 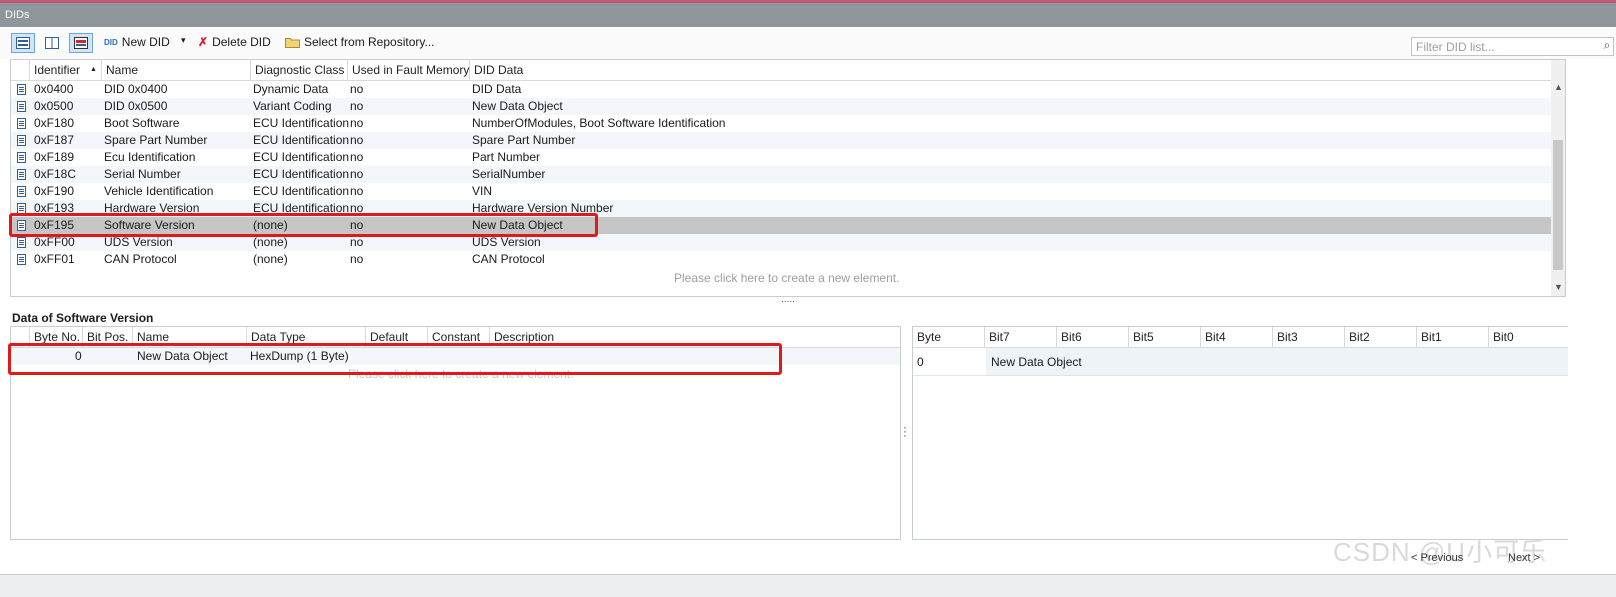 What do you see at coordinates (136, 89) in the screenshot?
I see `cell-name: DID 0x0400` at bounding box center [136, 89].